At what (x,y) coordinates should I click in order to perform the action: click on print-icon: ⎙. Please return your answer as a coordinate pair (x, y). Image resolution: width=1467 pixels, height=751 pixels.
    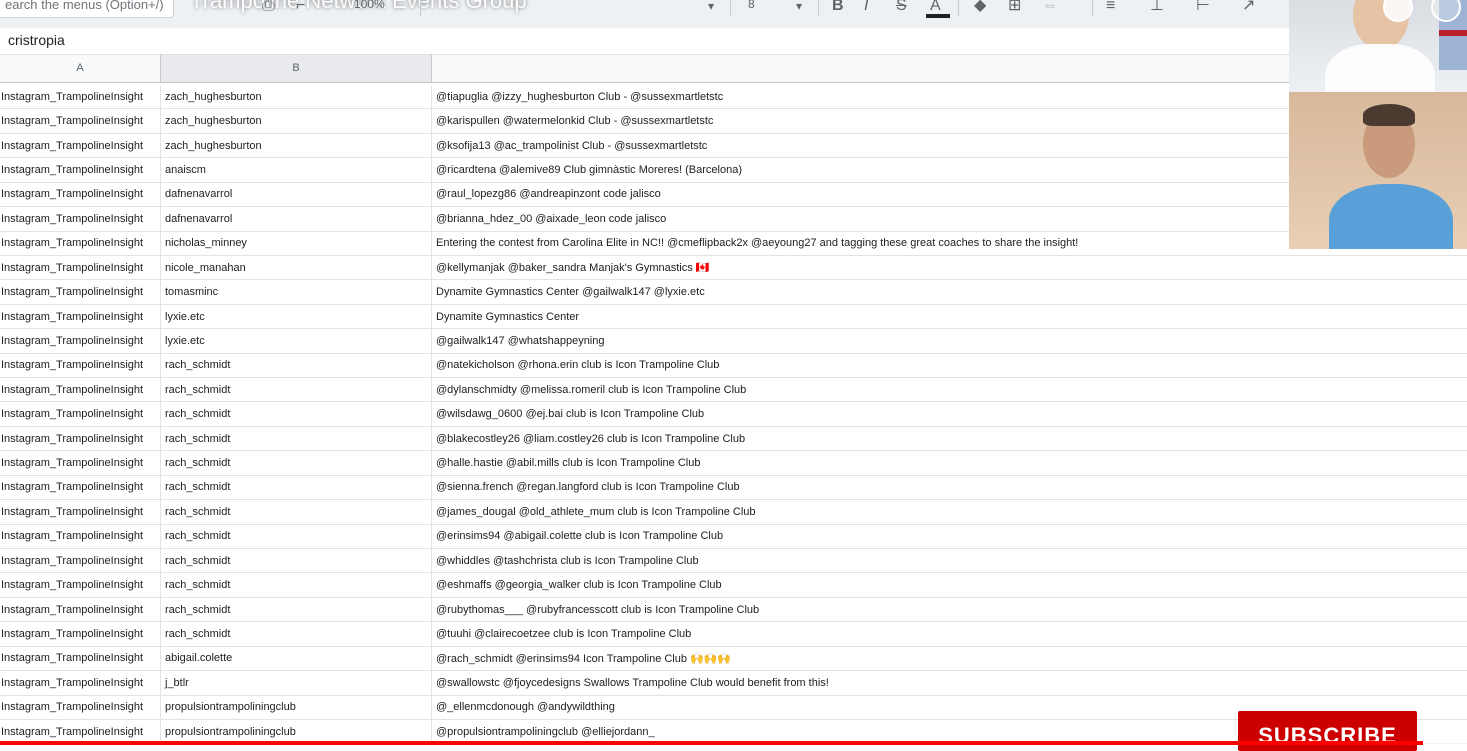
    Looking at the image, I should click on (268, 8).